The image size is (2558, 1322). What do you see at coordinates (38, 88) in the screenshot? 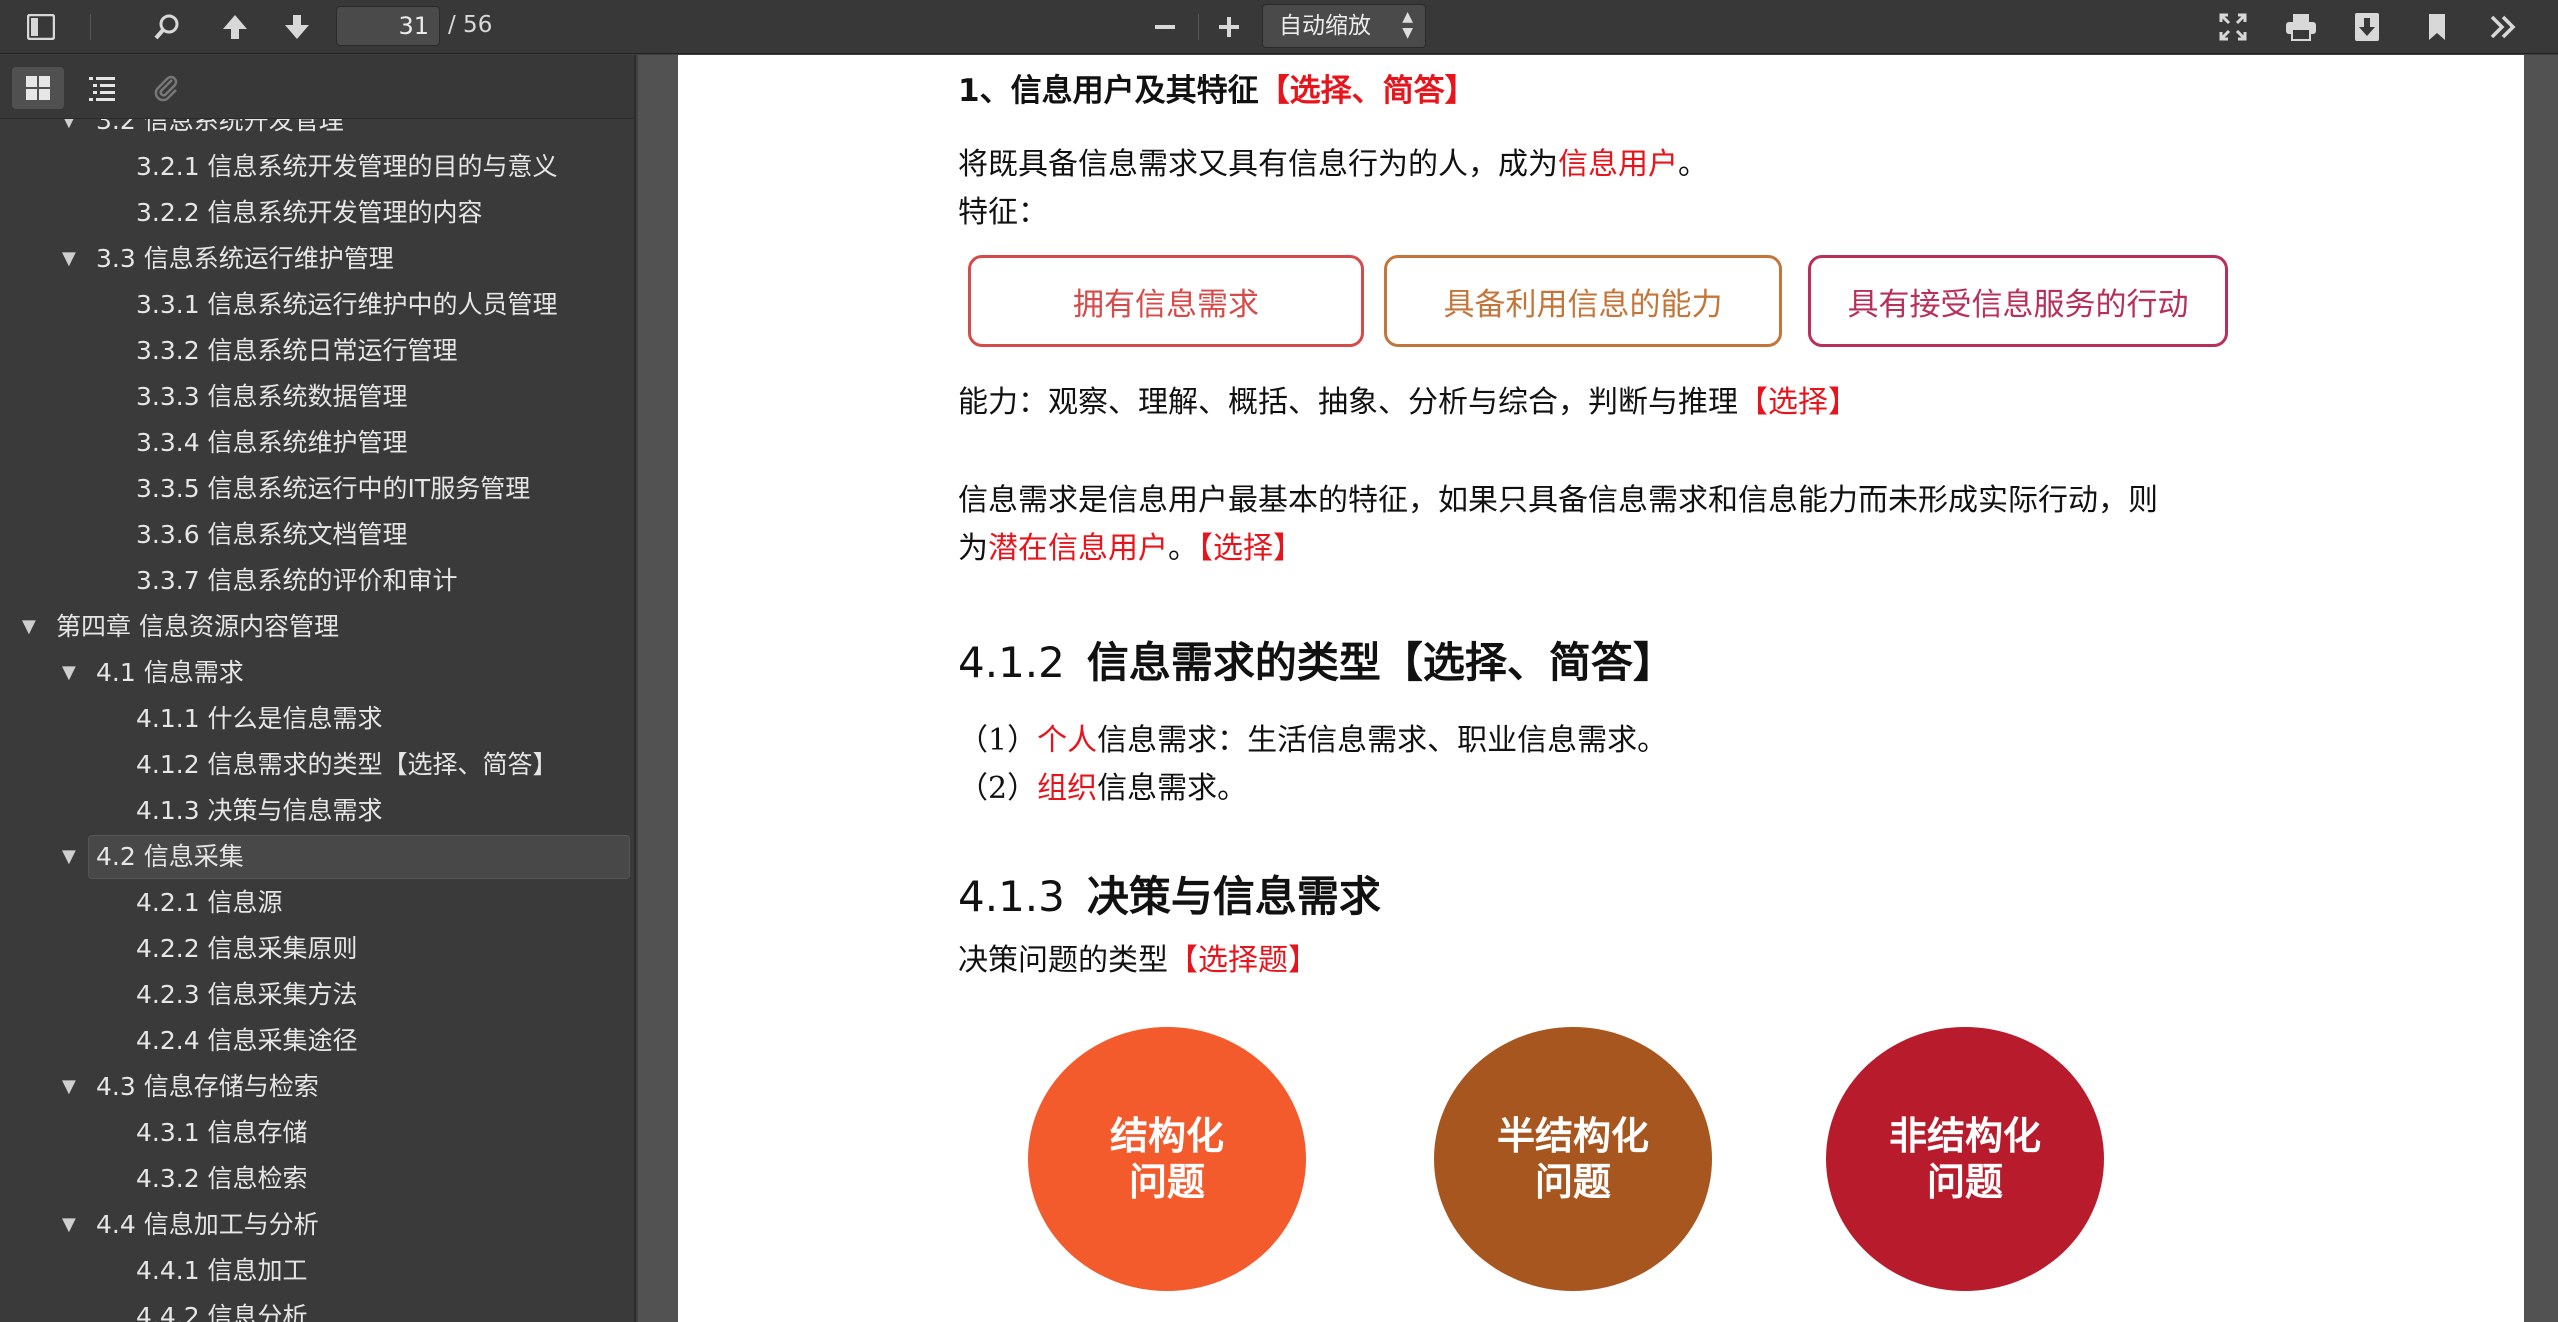
I see `thumbnails-icon` at bounding box center [38, 88].